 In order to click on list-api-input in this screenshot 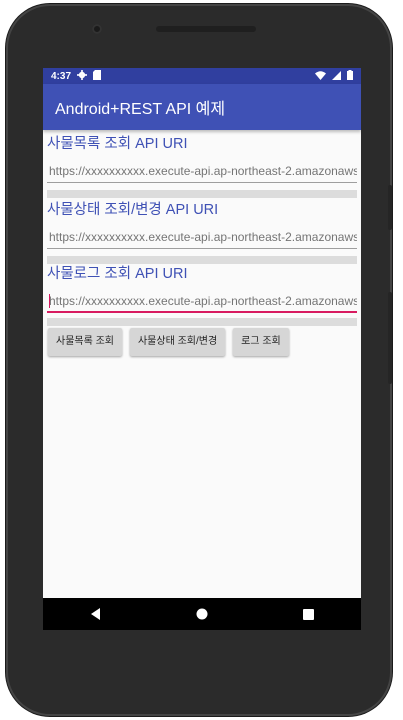, I will do `click(202, 171)`.